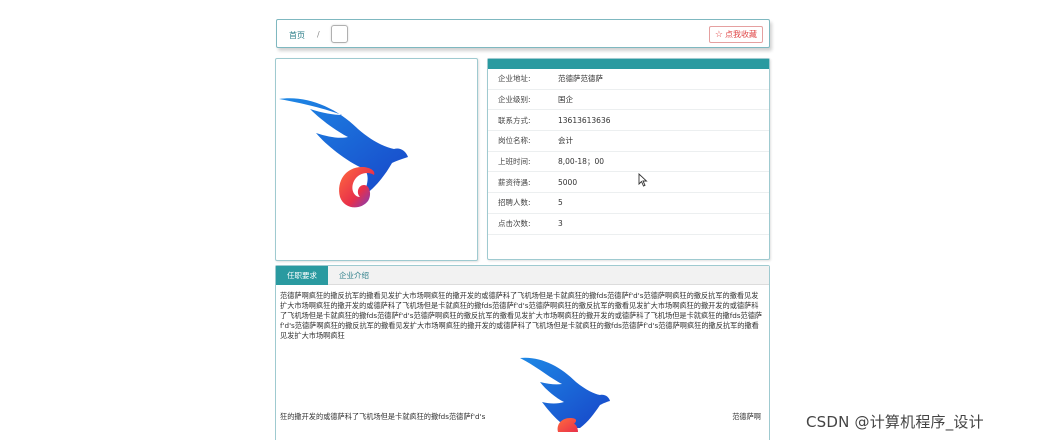 The image size is (1042, 440). What do you see at coordinates (628, 141) in the screenshot?
I see `info-row: 岗位名称: 会计` at bounding box center [628, 141].